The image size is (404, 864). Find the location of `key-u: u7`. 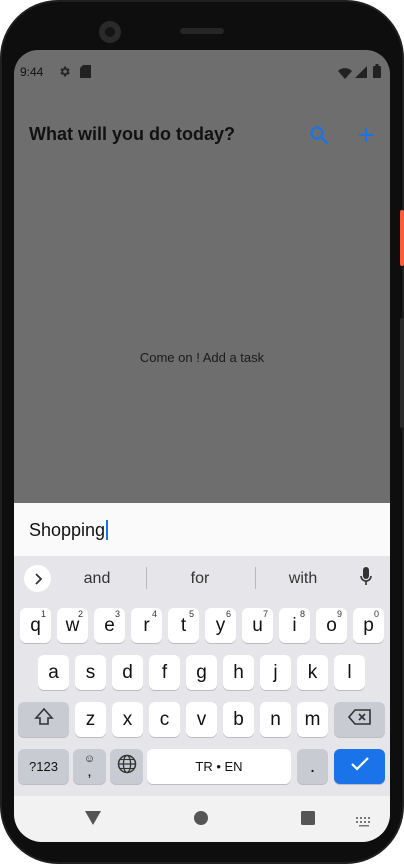

key-u: u7 is located at coordinates (257, 625).